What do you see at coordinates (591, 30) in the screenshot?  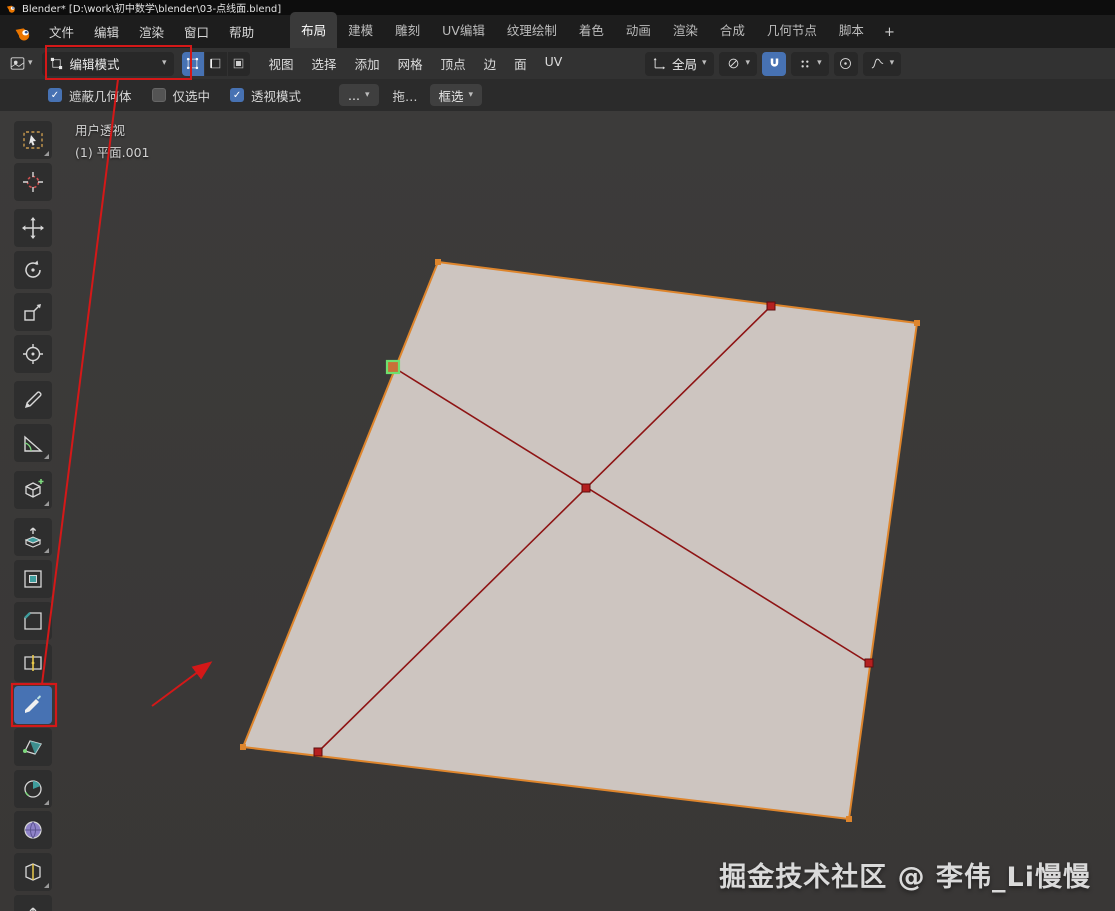 I see `workspace-tab-shading: 着色` at bounding box center [591, 30].